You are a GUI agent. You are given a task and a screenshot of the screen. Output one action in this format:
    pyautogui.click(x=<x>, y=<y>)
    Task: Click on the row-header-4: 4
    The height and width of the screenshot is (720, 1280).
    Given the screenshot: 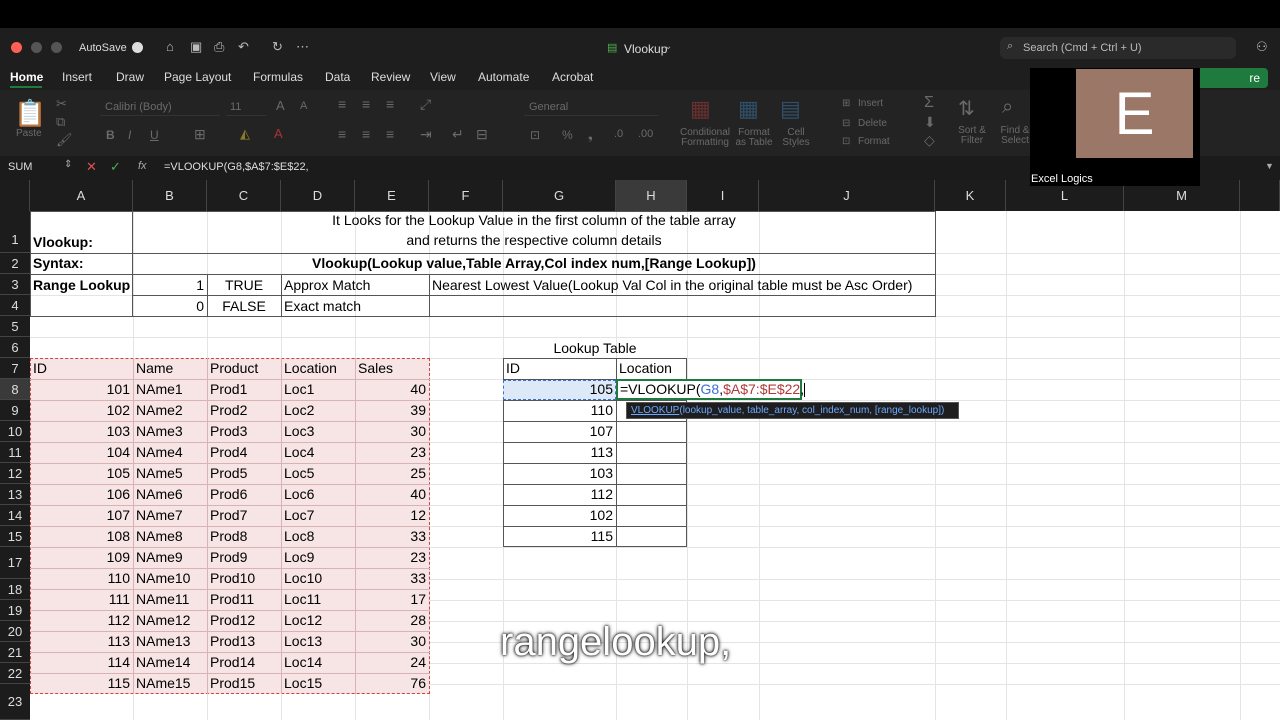 What is the action you would take?
    pyautogui.click(x=15, y=305)
    